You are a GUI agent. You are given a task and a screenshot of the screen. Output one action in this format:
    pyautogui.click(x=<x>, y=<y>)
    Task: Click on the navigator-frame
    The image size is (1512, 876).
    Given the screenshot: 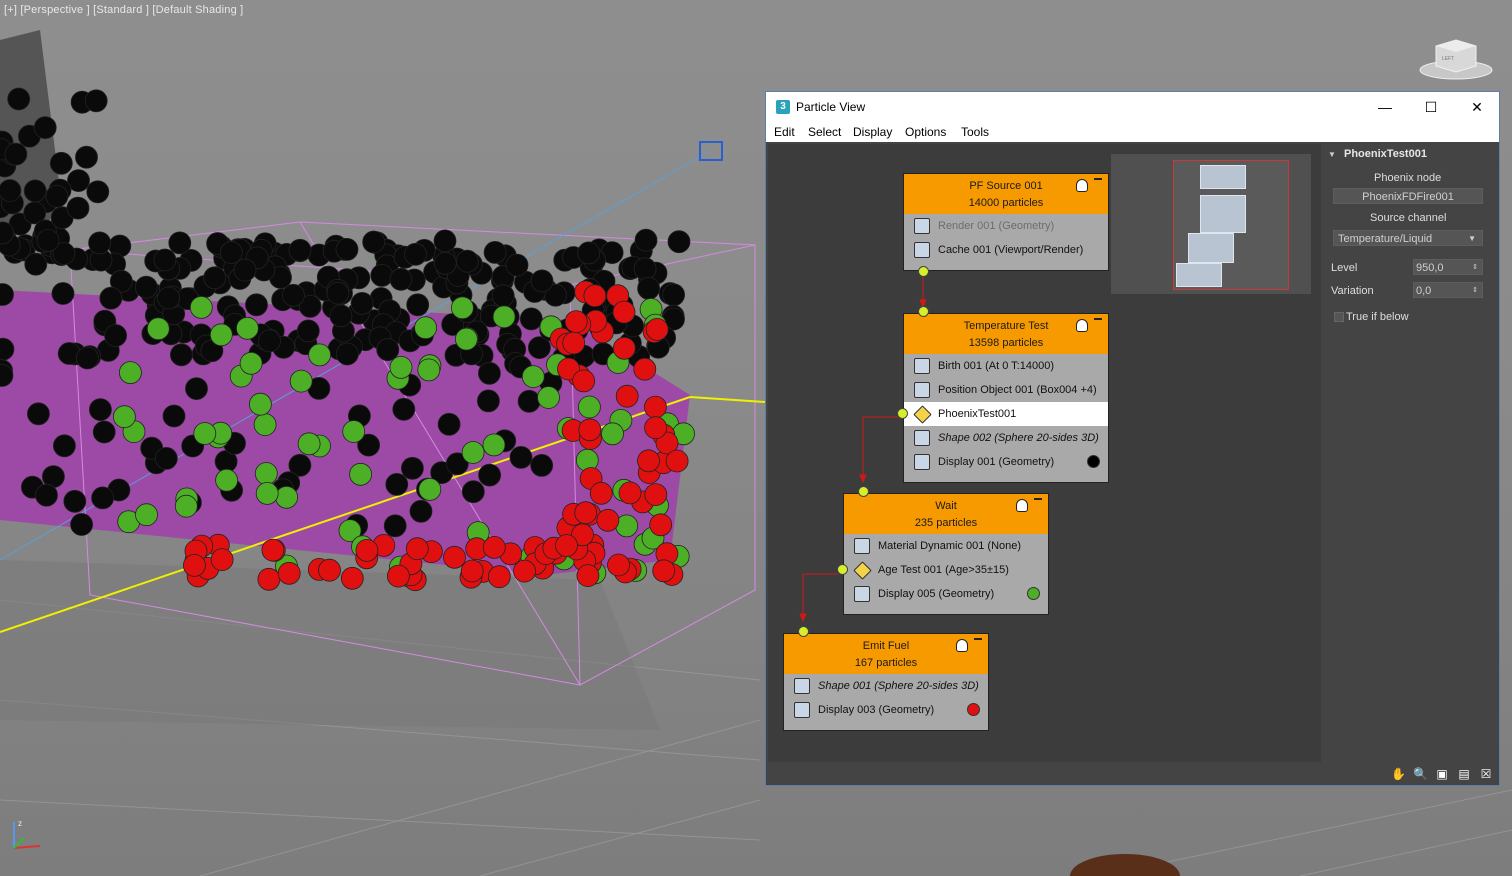 What is the action you would take?
    pyautogui.click(x=1231, y=225)
    